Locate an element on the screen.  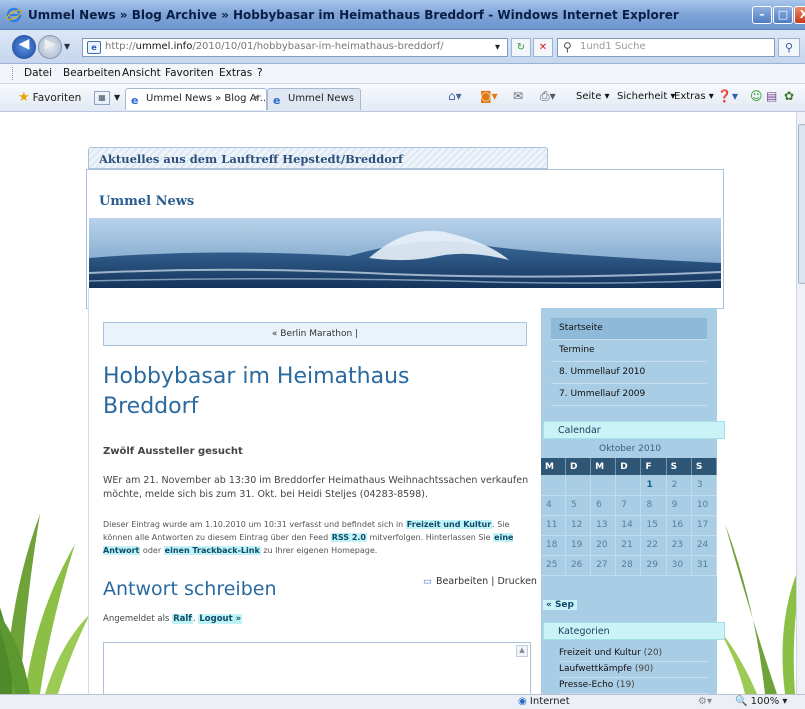
category-item: Laufwettkämpfe (90) is located at coordinates (634, 670).